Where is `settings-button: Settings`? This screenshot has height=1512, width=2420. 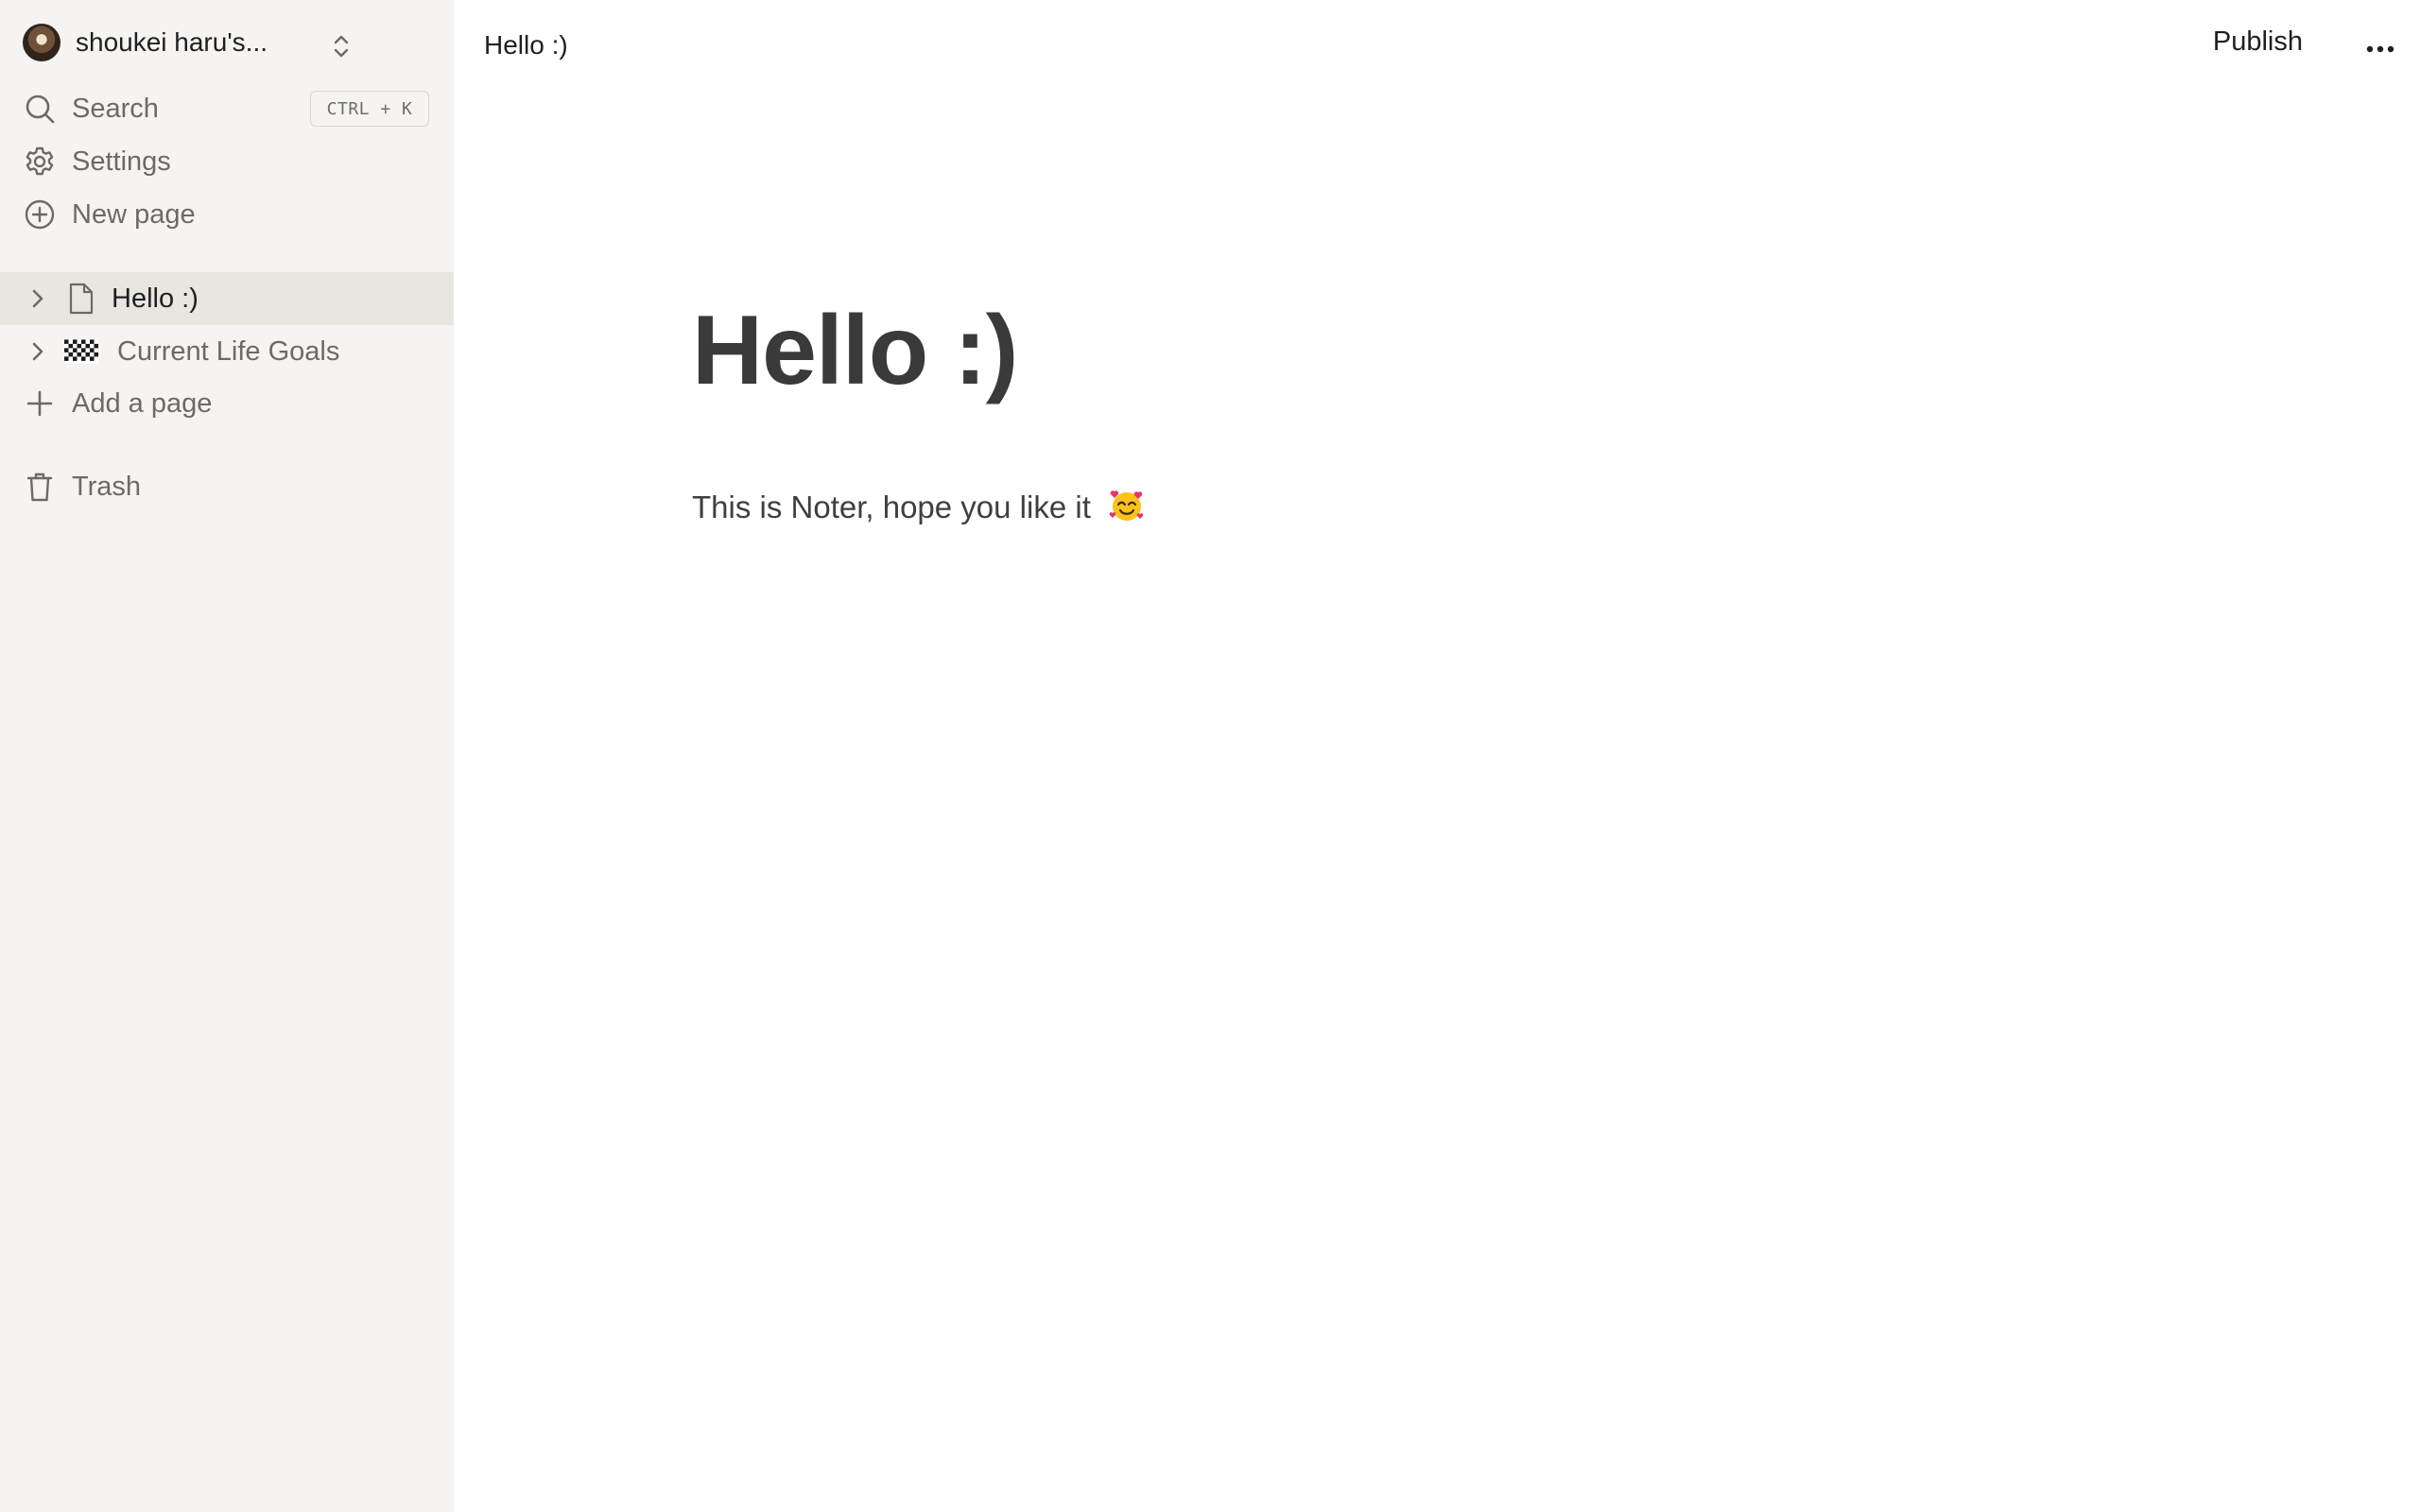 settings-button: Settings is located at coordinates (97, 161).